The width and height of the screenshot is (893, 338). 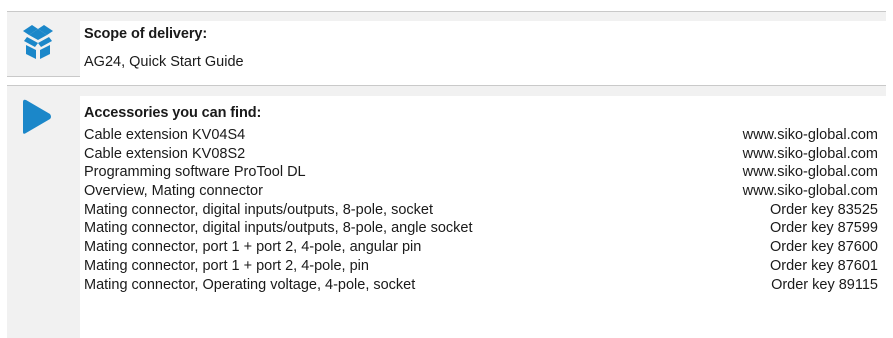 What do you see at coordinates (164, 62) in the screenshot?
I see `scope-of-delivery-text: AG24, Quick Start Guide` at bounding box center [164, 62].